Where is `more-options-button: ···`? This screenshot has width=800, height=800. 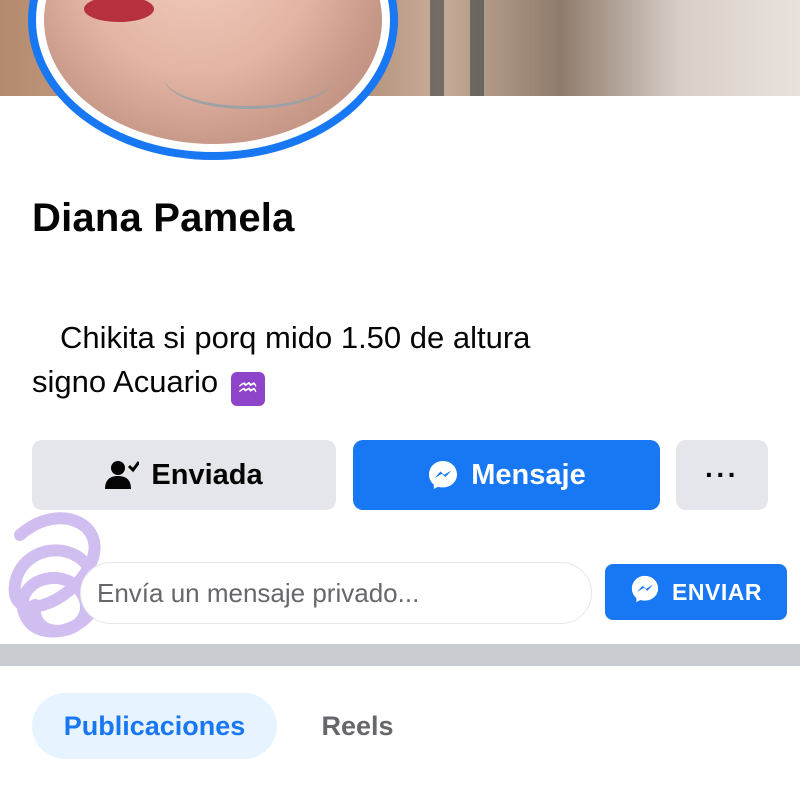 more-options-button: ··· is located at coordinates (722, 475).